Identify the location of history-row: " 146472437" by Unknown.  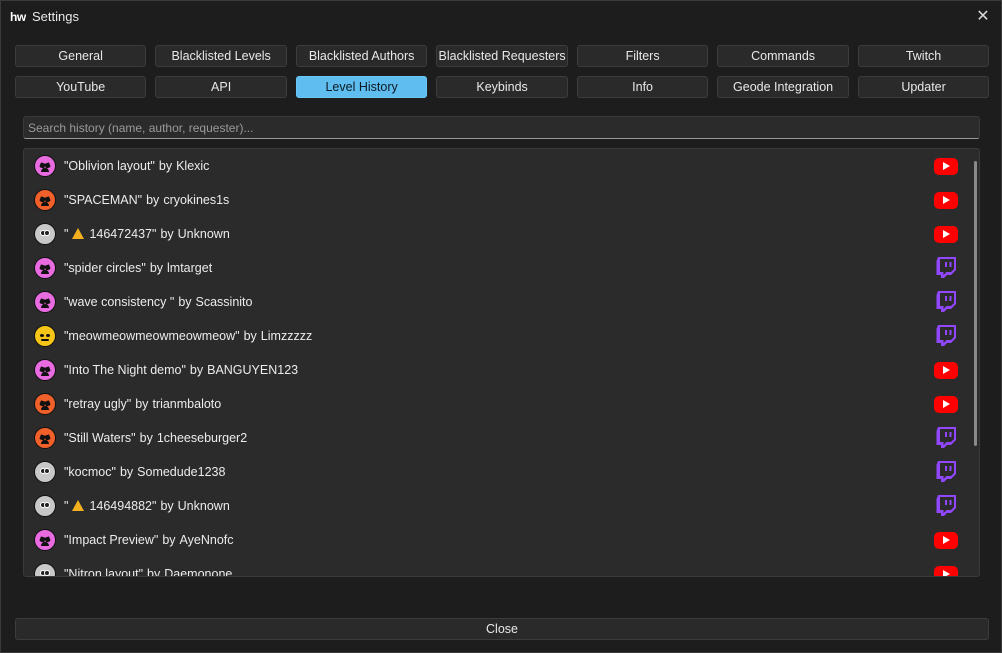
(499, 234).